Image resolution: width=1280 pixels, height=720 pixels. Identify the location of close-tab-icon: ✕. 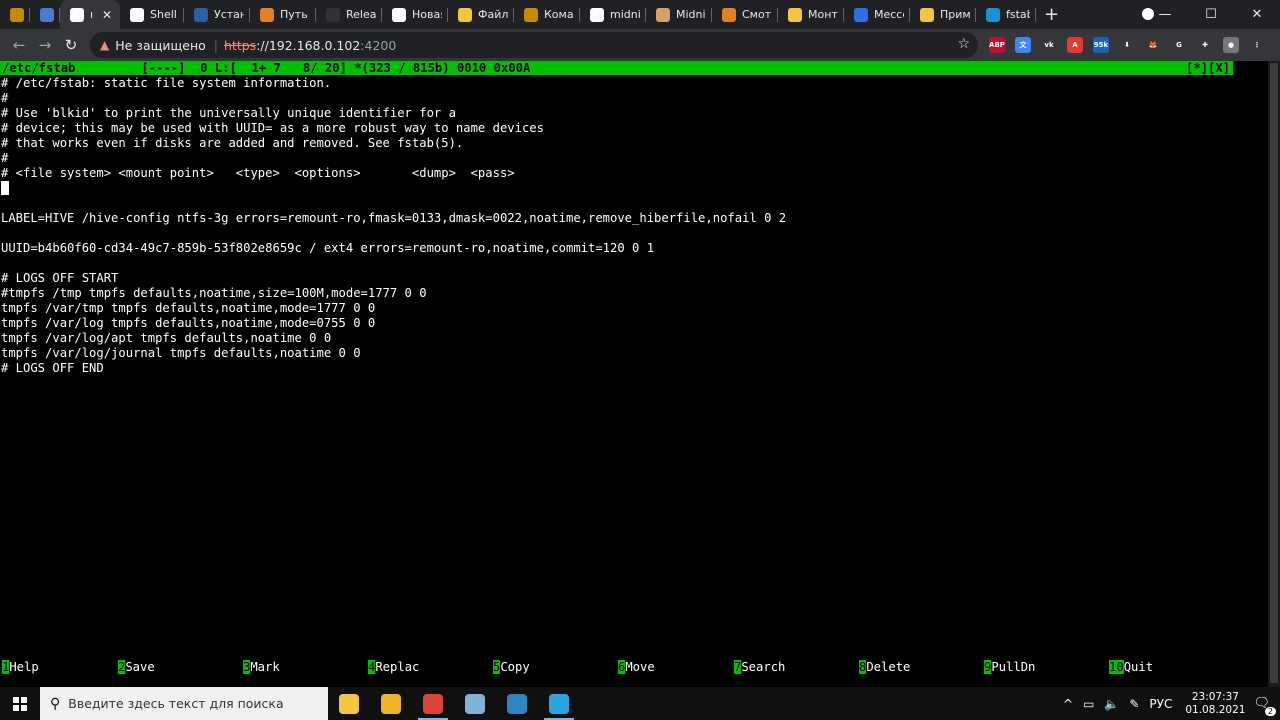
(107, 15).